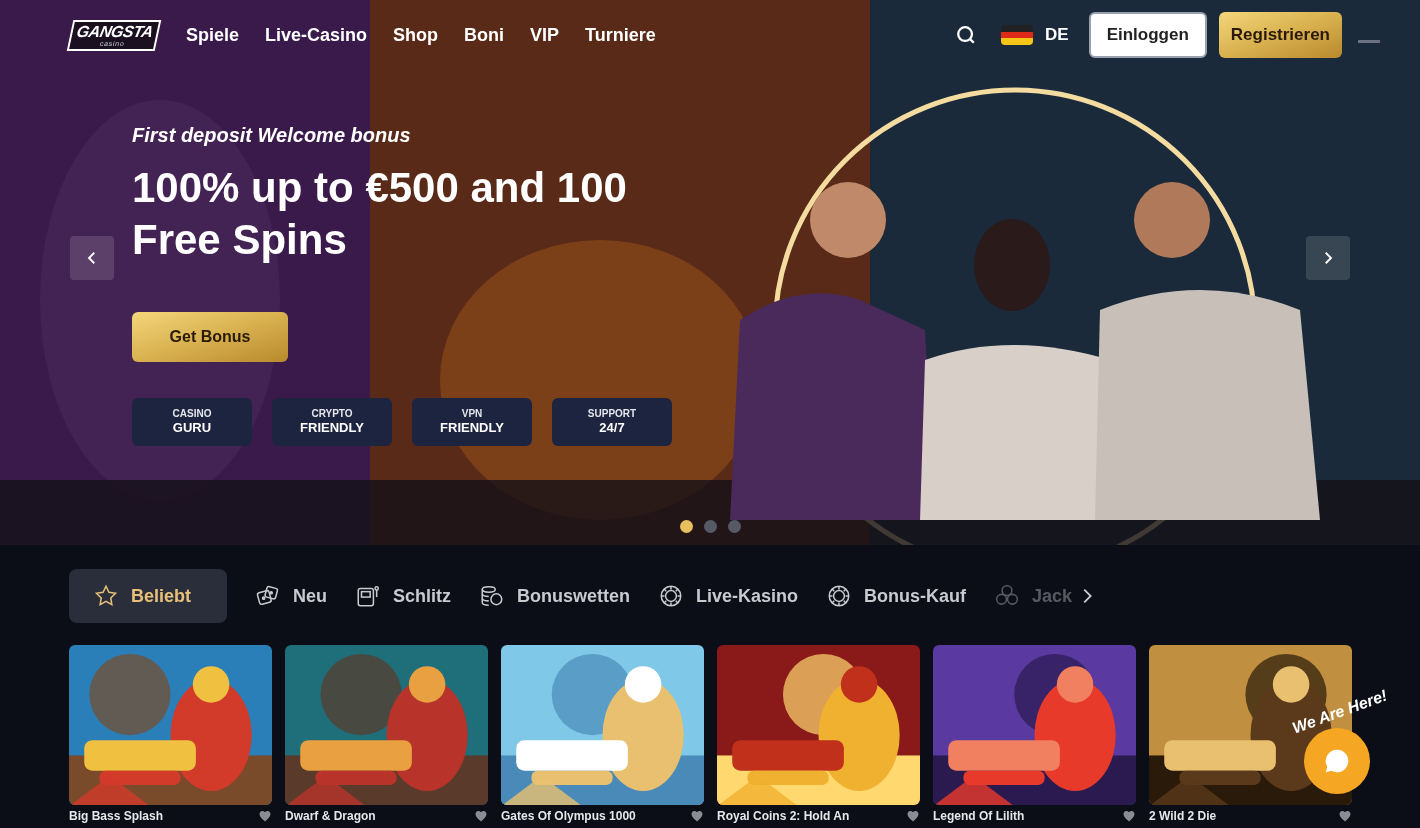  I want to click on nav-link: Shop, so click(416, 35).